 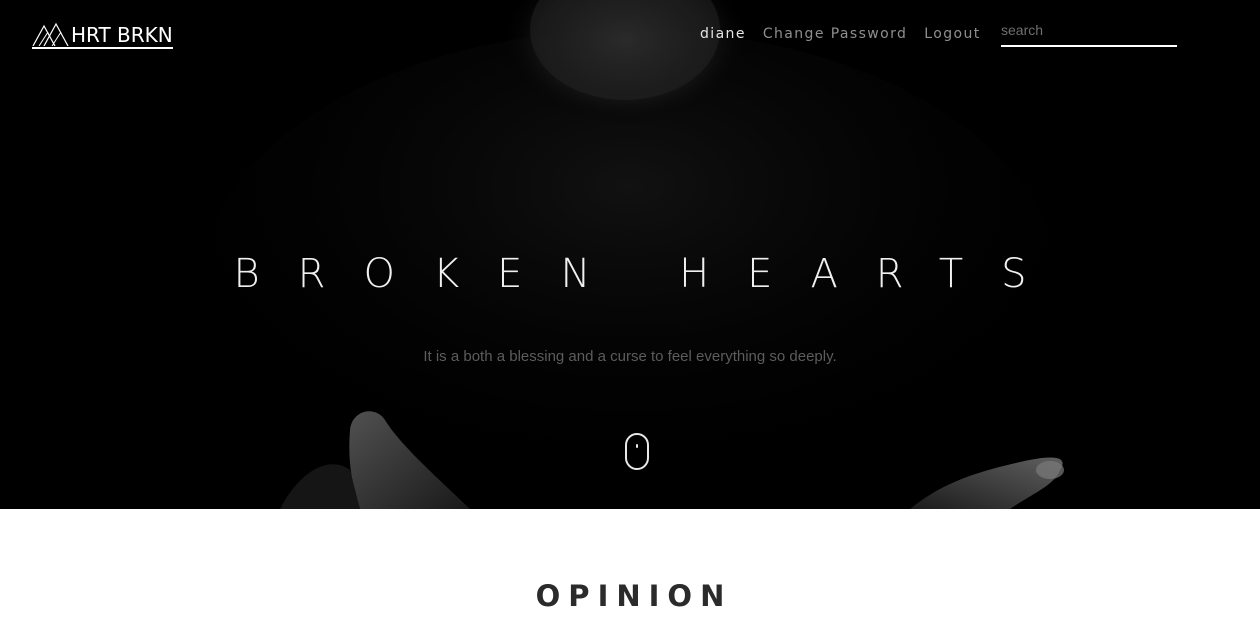 What do you see at coordinates (637, 451) in the screenshot?
I see `mouse-scroll-icon` at bounding box center [637, 451].